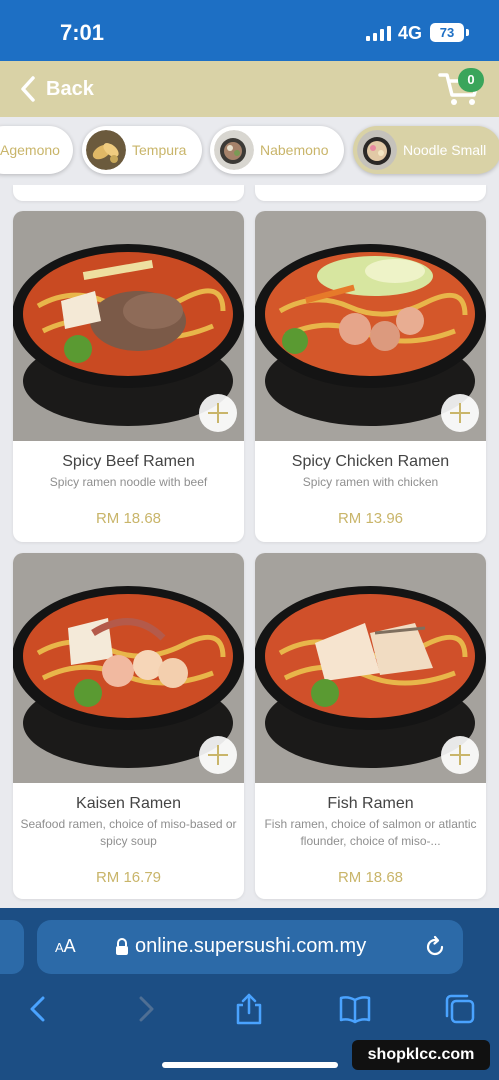 This screenshot has height=1080, width=499. Describe the element at coordinates (249, 30) in the screenshot. I see `status-bar: 7:01 4G 73` at that location.